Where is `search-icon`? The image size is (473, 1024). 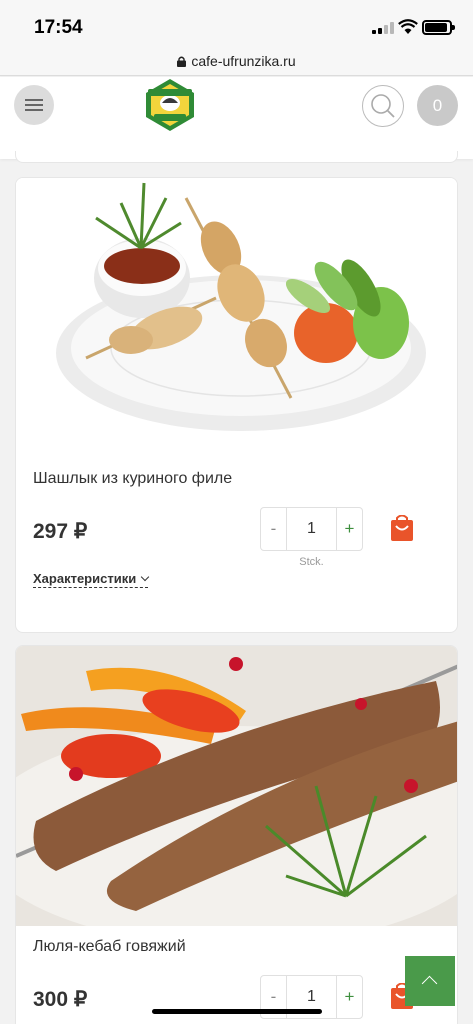 search-icon is located at coordinates (383, 106).